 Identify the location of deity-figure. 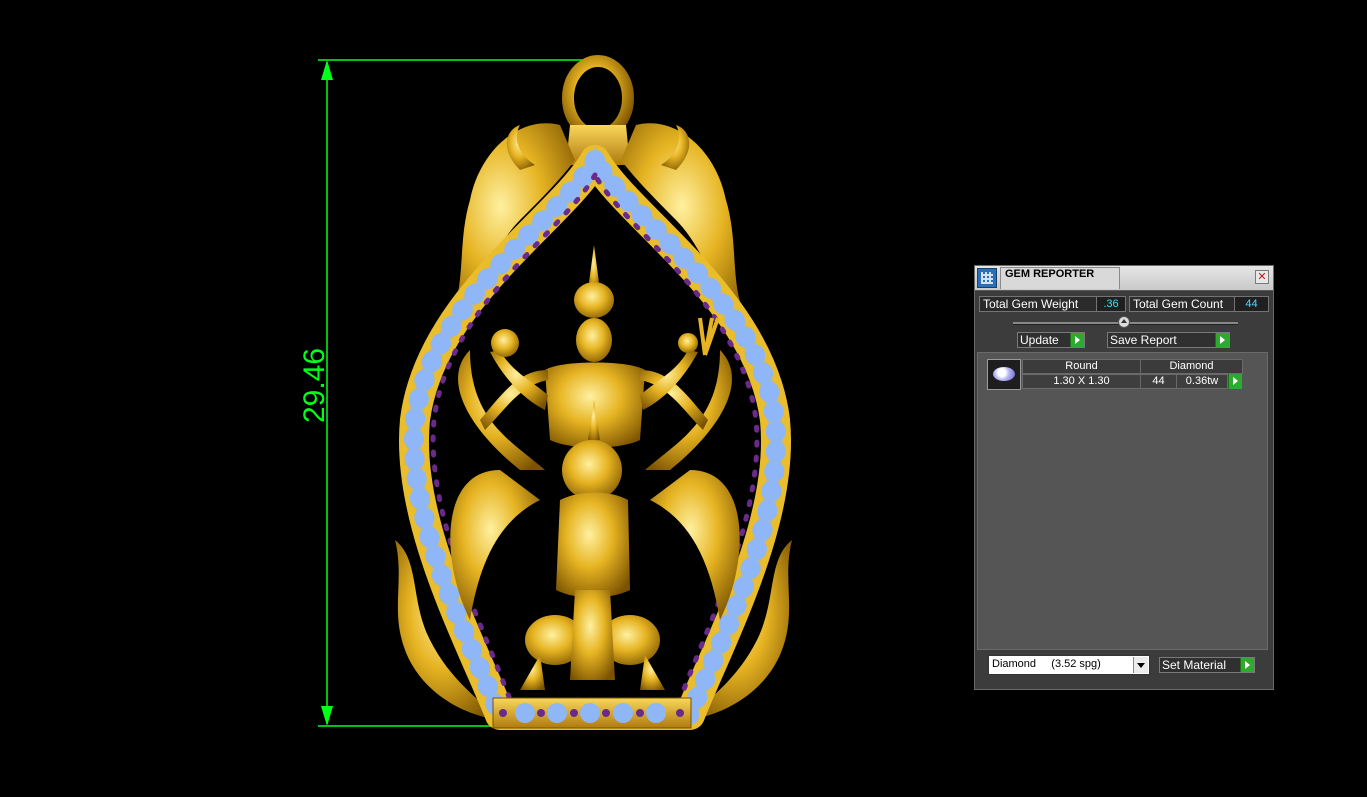
(595, 467).